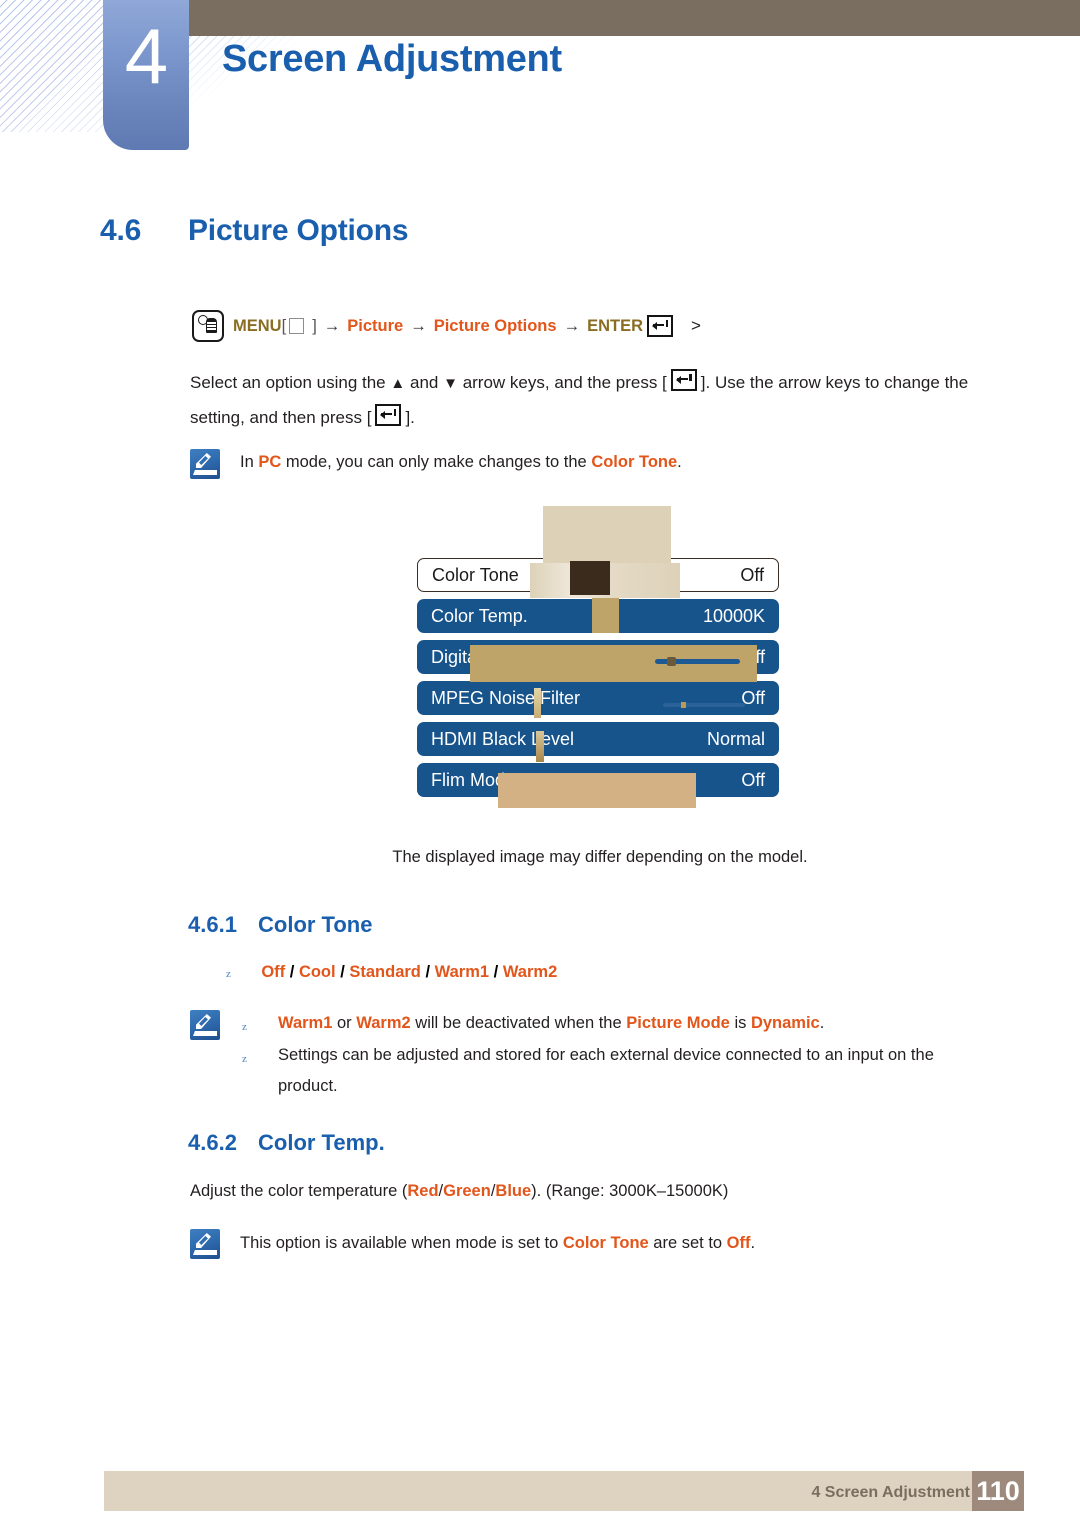  Describe the element at coordinates (506, 697) in the screenshot. I see `osd-row-label: MPEG Noise Filter` at that location.